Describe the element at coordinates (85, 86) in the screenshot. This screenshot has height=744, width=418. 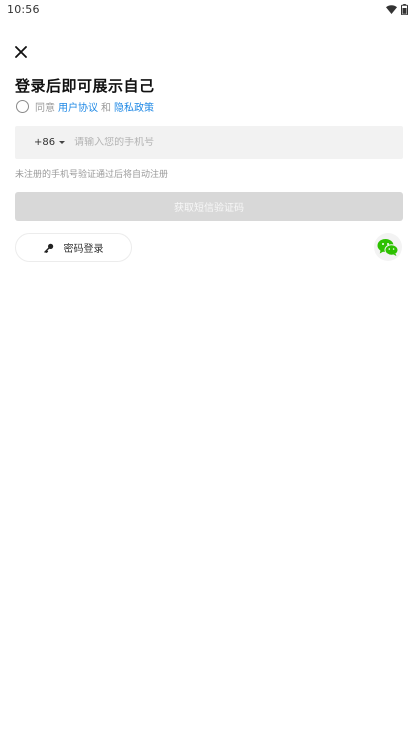
I see `page-title: 登录后即可展示自己` at that location.